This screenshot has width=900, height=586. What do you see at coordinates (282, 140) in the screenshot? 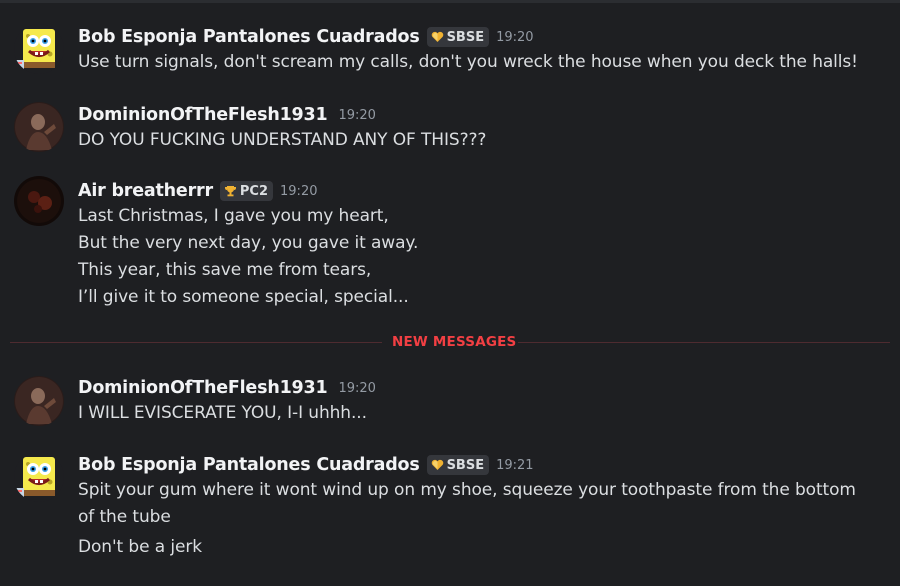
I see `message-text: DO YOU FUCKING UNDERSTAND ANY OF THIS???` at bounding box center [282, 140].